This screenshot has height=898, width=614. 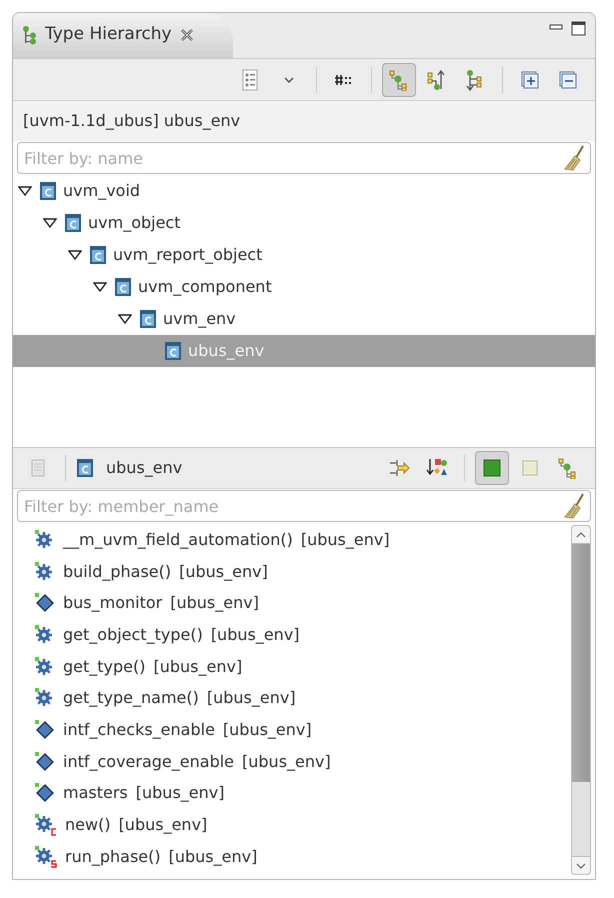 I want to click on tree-item: uvm_void, so click(x=304, y=191).